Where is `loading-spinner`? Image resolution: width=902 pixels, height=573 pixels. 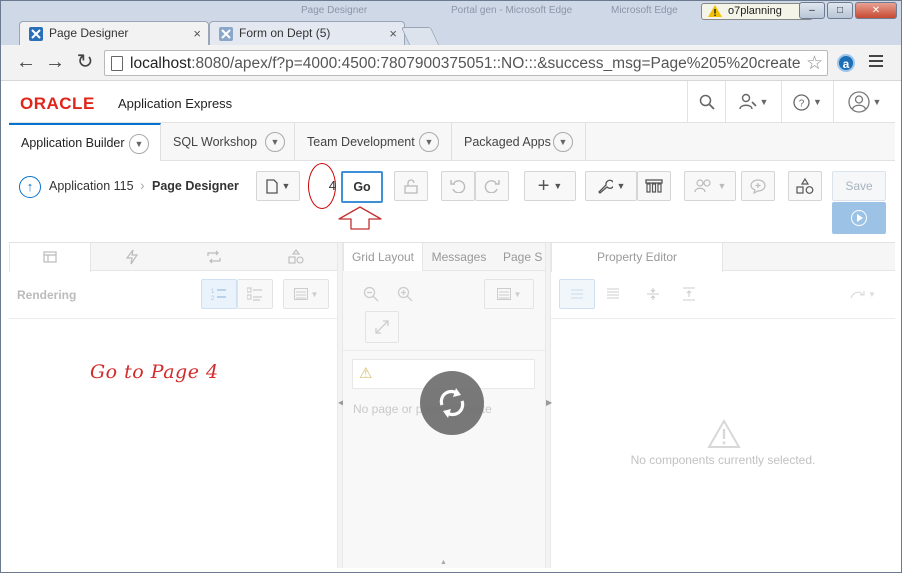
loading-spinner is located at coordinates (452, 403).